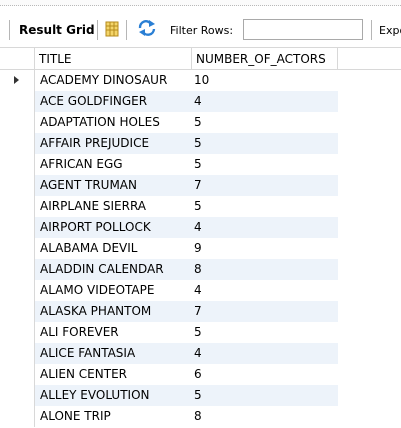 The height and width of the screenshot is (428, 401). Describe the element at coordinates (113, 248) in the screenshot. I see `cell-title: ALABAMA DEVIL` at that location.